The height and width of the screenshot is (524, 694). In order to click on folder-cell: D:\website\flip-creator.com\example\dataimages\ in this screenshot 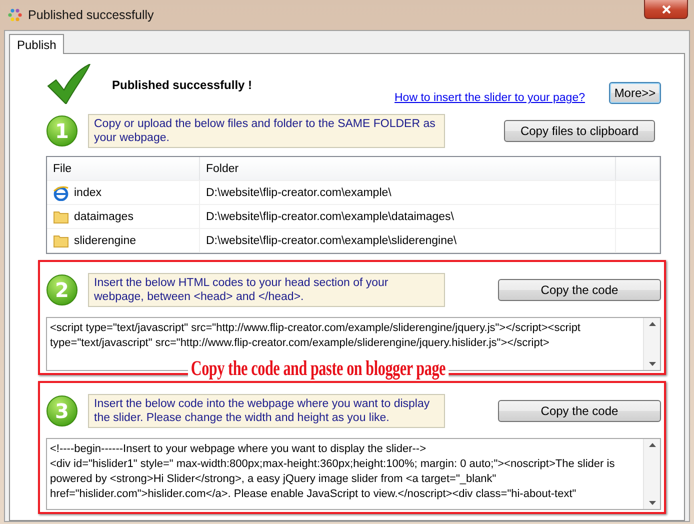, I will do `click(408, 216)`.